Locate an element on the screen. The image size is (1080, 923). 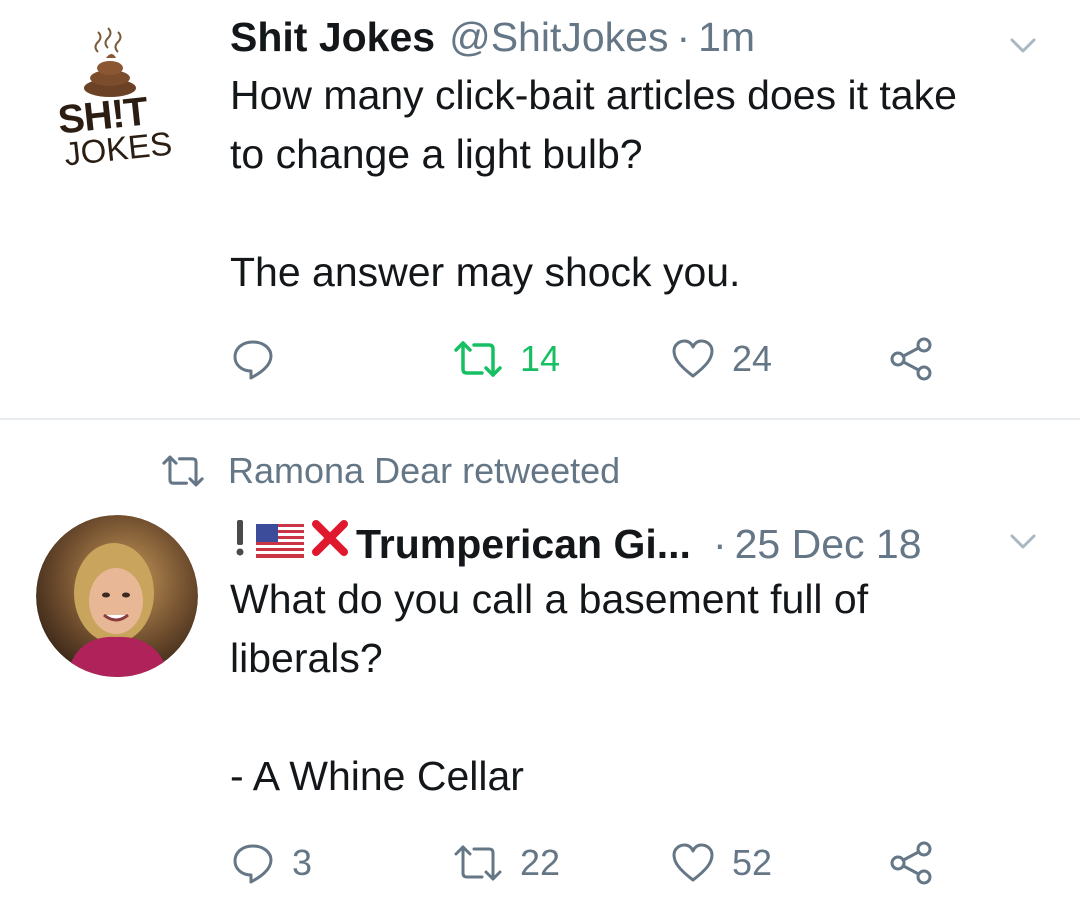
author-name: Shit Jokes is located at coordinates (332, 37).